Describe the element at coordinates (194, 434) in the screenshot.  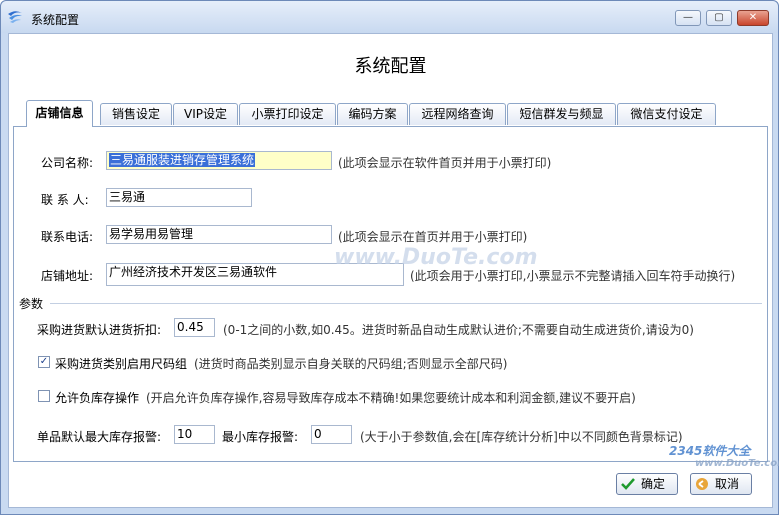
I see `max-stock-input: 10` at that location.